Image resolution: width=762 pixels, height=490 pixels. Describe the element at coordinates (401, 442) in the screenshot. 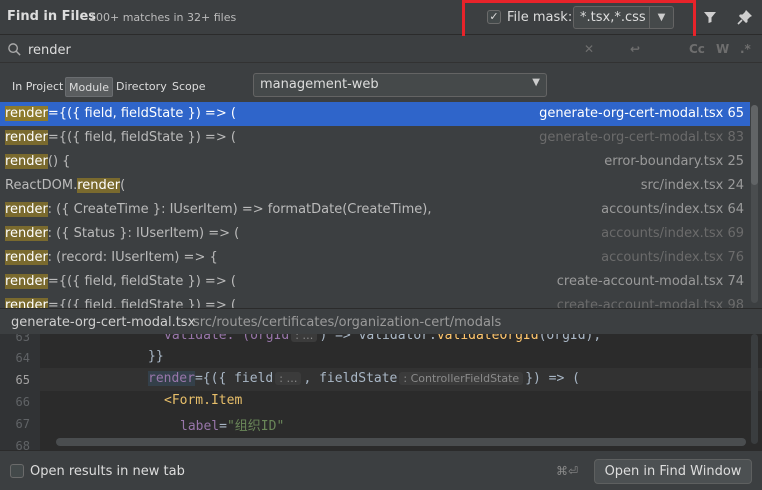

I see `code-horizontal-scrollbar` at that location.